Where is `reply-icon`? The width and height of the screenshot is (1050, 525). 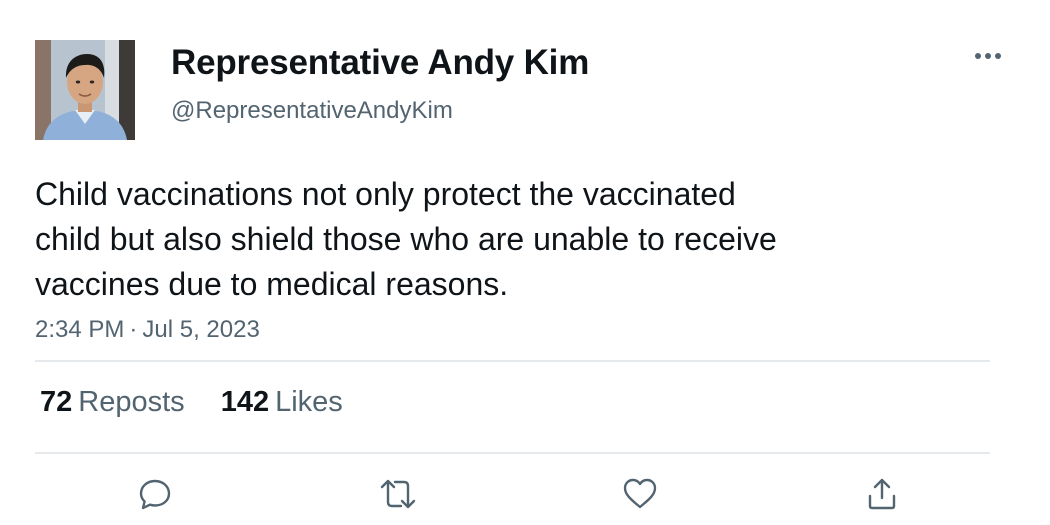 reply-icon is located at coordinates (155, 494).